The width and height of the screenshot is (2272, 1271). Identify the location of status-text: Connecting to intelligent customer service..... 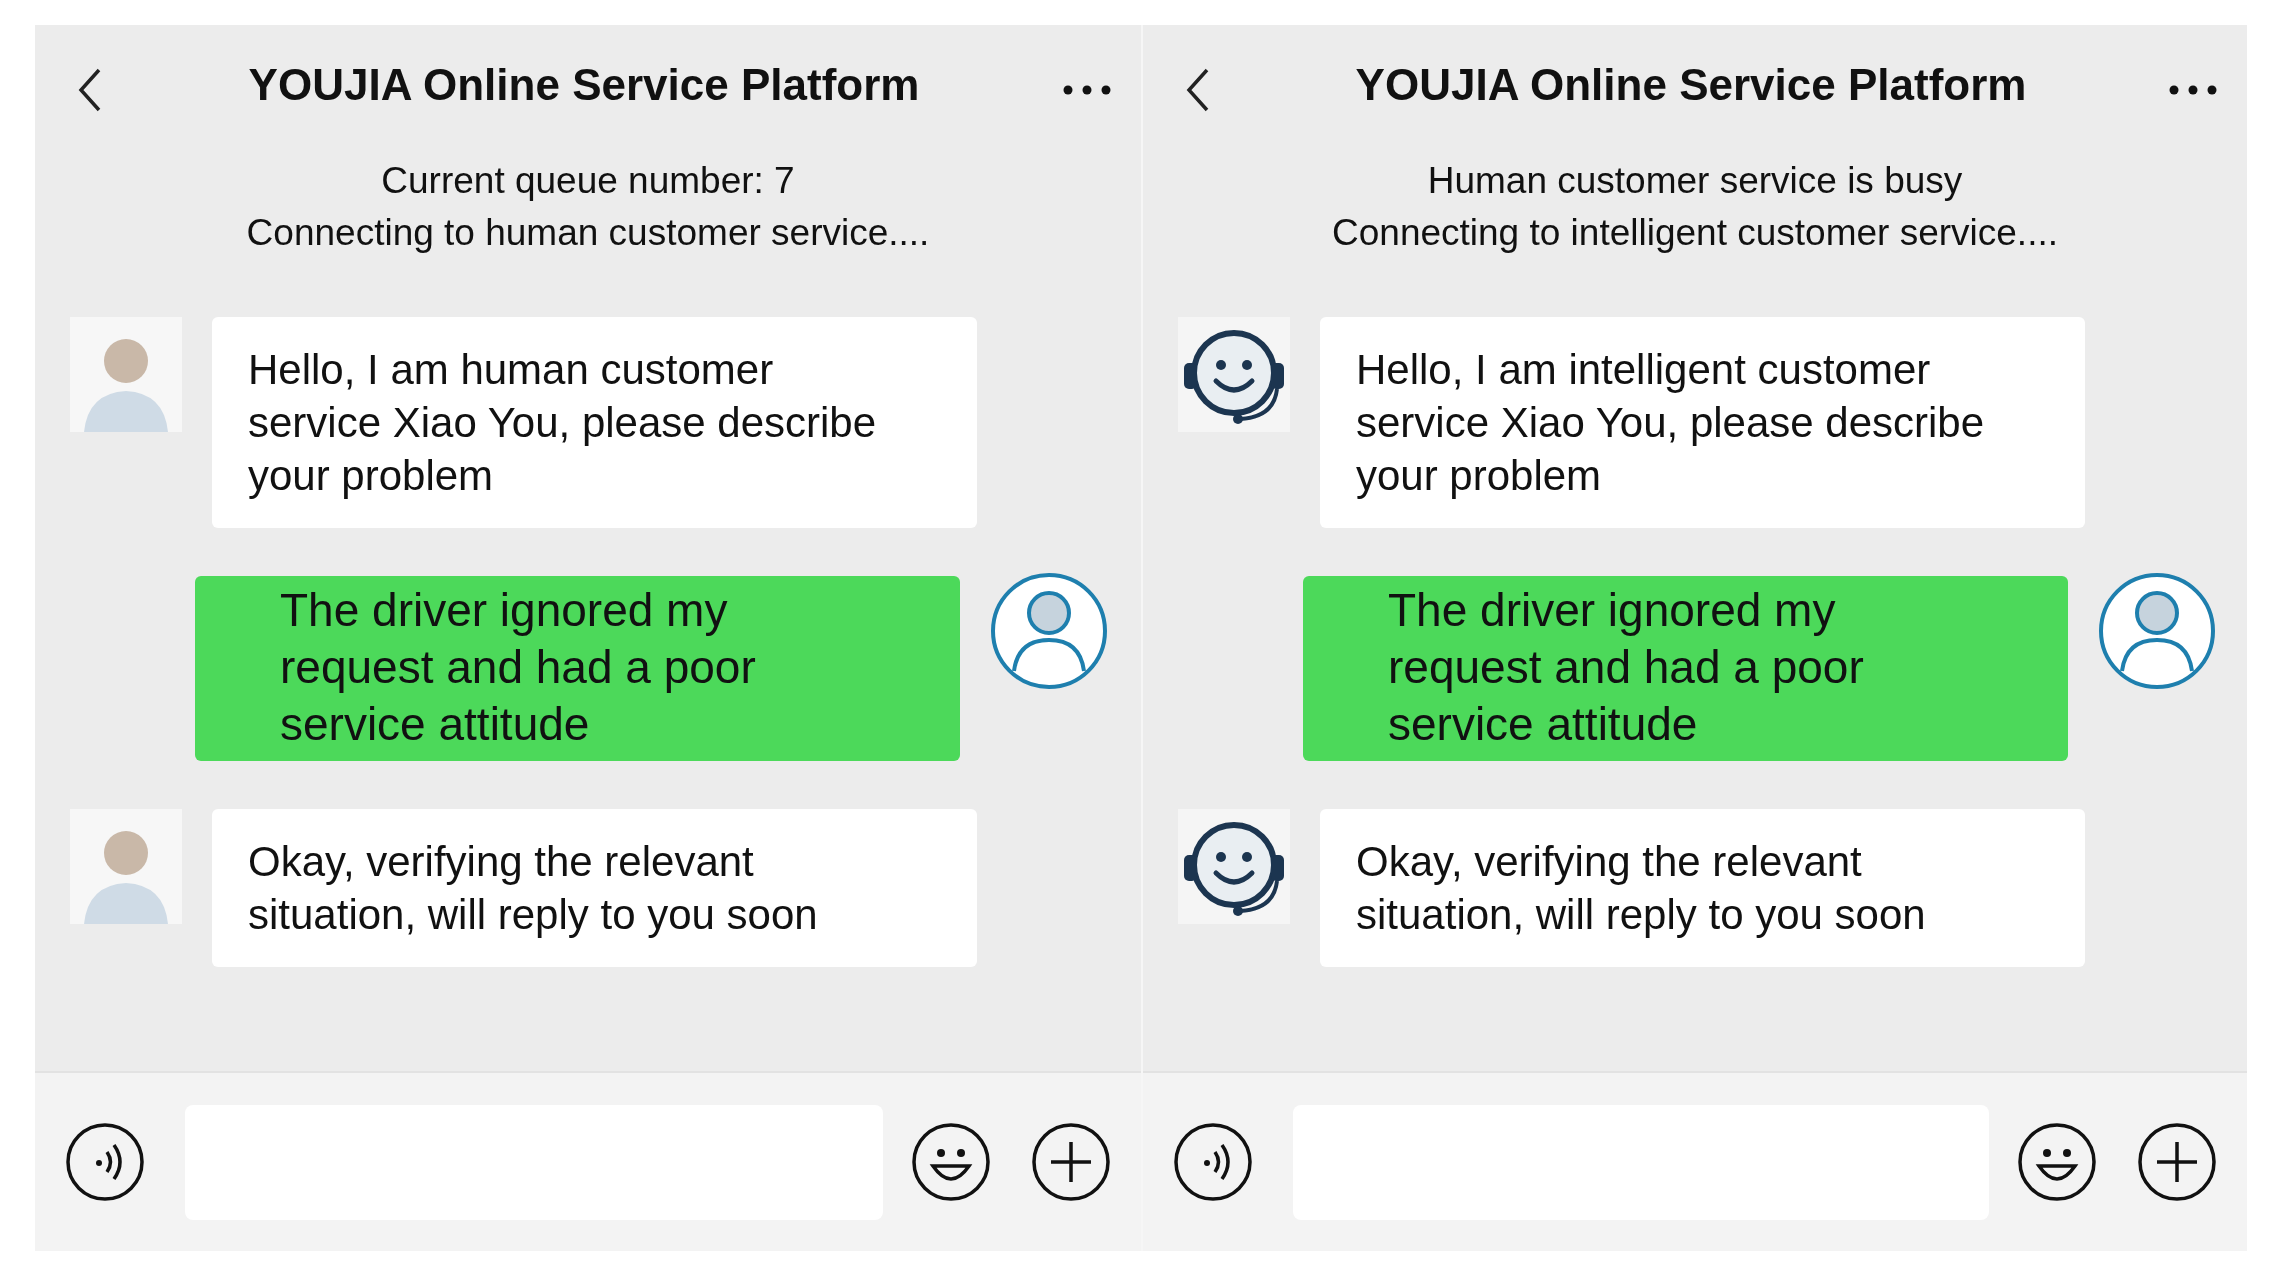
(1695, 233).